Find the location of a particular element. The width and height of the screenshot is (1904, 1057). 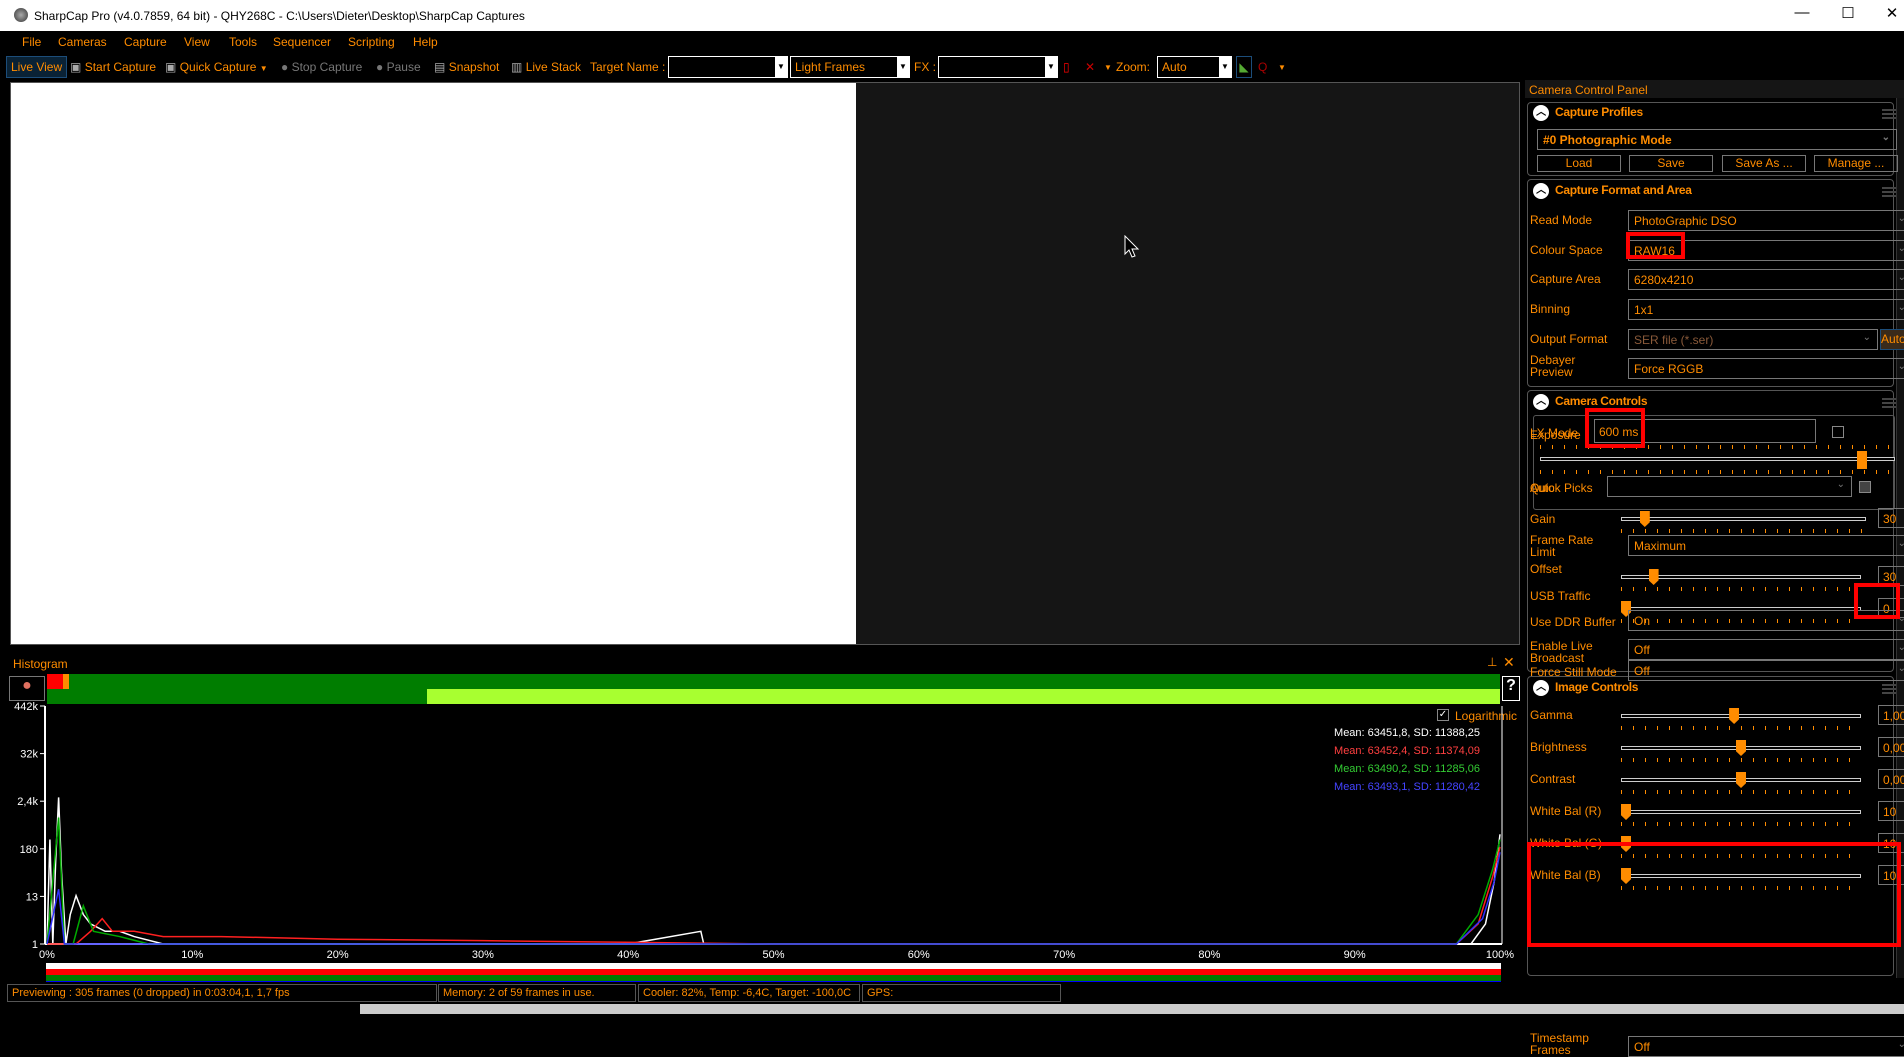

brightness-value-box: 0,00 is located at coordinates (1891, 747).